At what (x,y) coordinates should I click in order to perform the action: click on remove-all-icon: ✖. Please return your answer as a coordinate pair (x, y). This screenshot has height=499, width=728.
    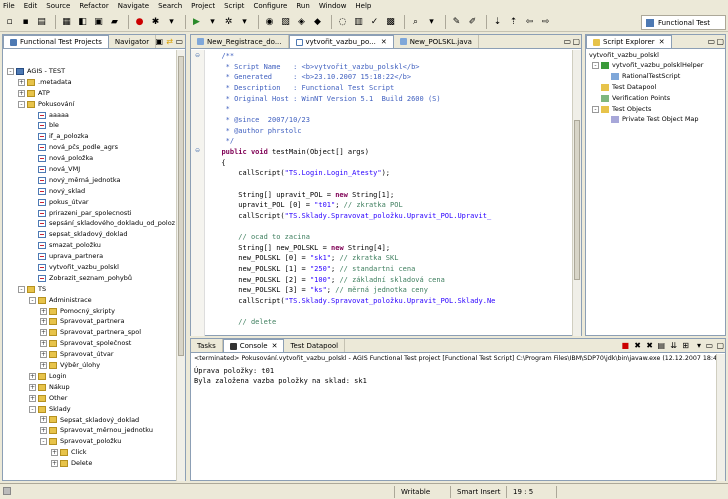
    Looking at the image, I should click on (649, 345).